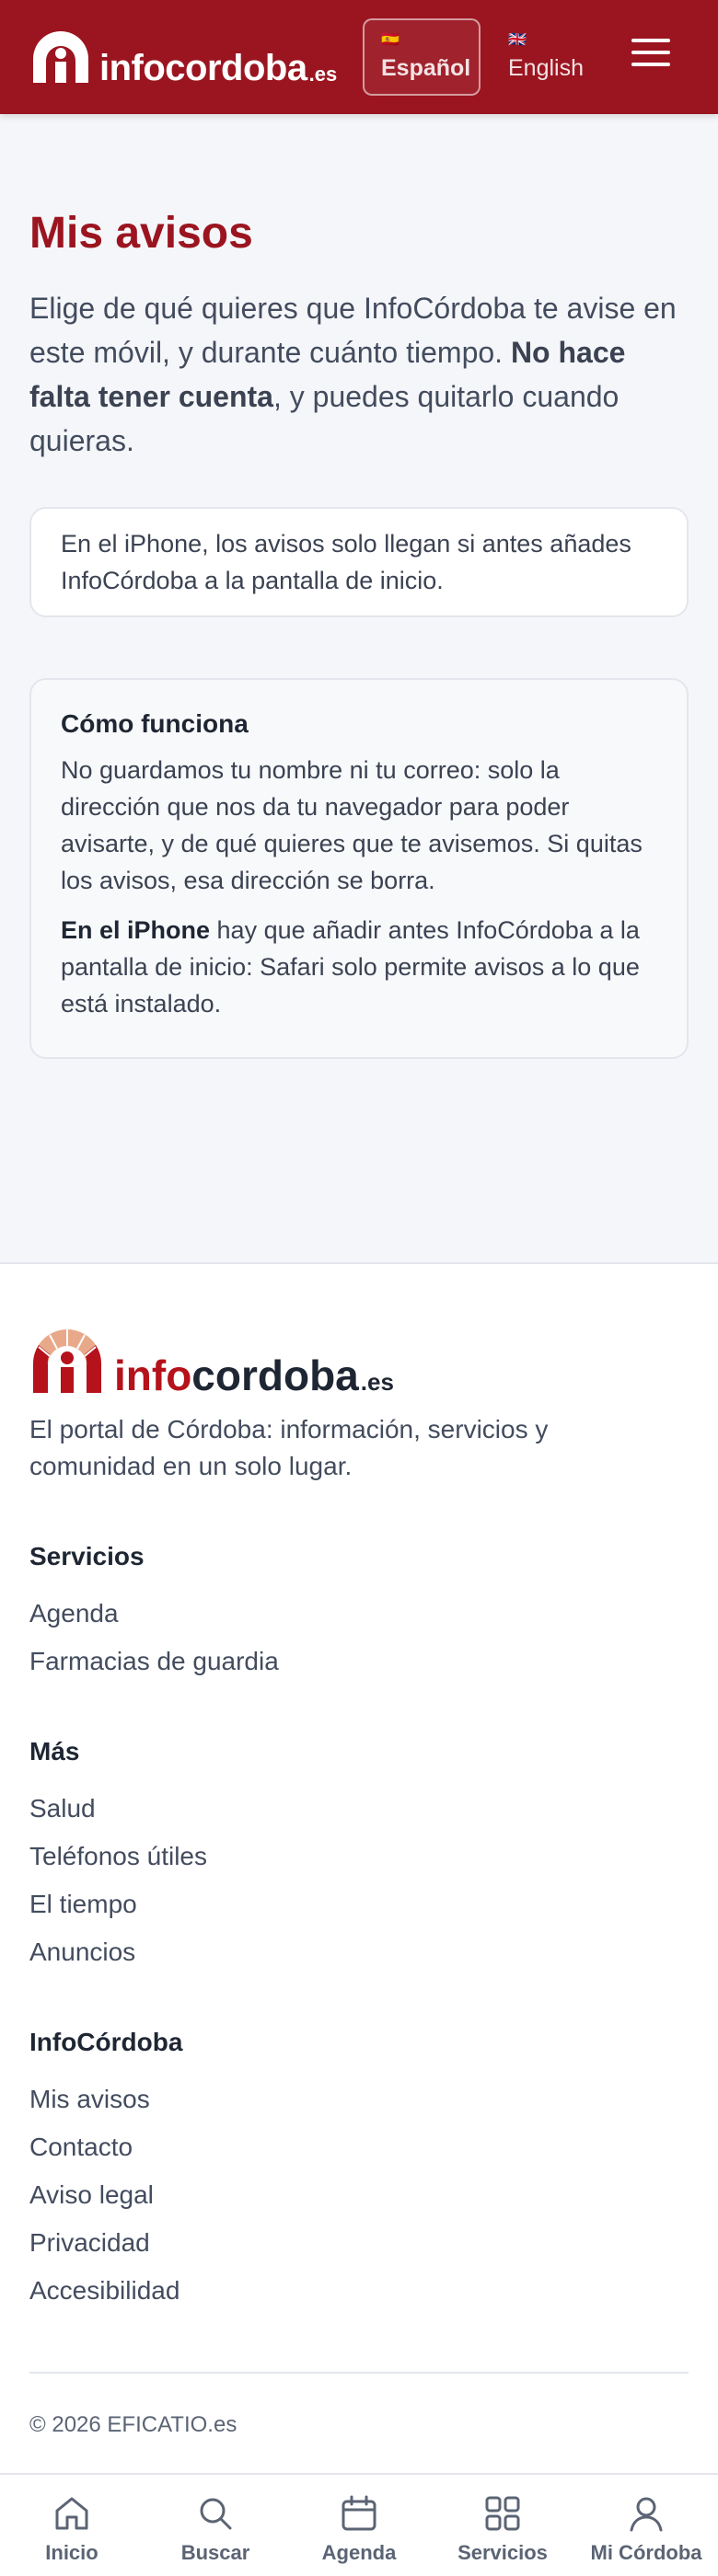 This screenshot has height=2576, width=718. Describe the element at coordinates (426, 67) in the screenshot. I see `lang-label-es: Español` at that location.